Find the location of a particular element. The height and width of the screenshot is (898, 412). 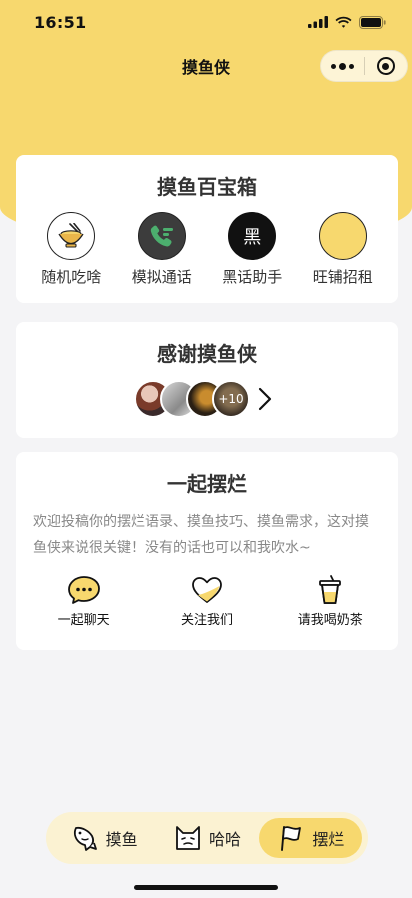

tool-random-food: 随机吃啥 is located at coordinates (71, 249).